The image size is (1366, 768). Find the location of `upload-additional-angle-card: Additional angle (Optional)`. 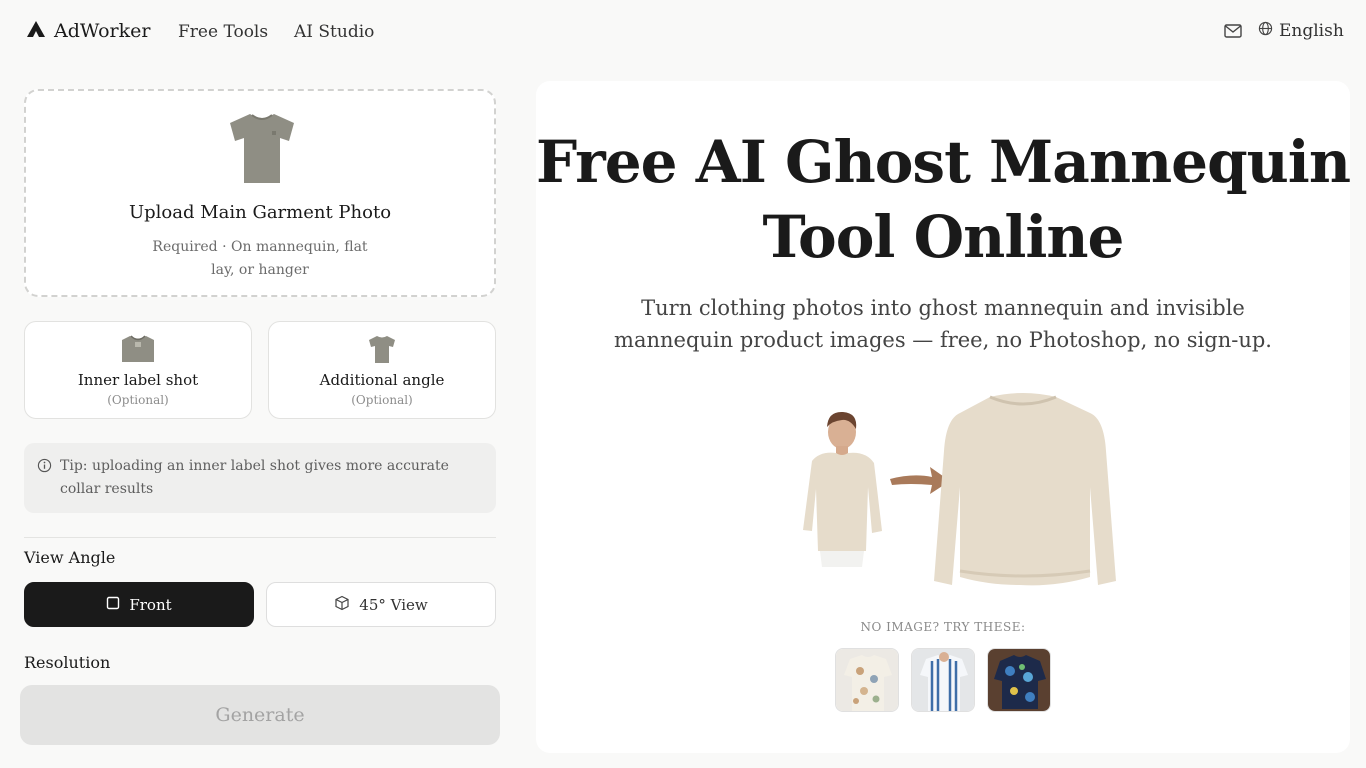

upload-additional-angle-card: Additional angle (Optional) is located at coordinates (382, 370).